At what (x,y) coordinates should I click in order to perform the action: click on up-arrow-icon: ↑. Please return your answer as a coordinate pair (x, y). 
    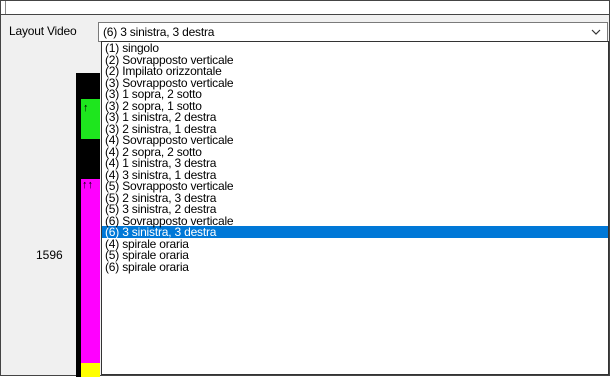
    Looking at the image, I should click on (86, 108).